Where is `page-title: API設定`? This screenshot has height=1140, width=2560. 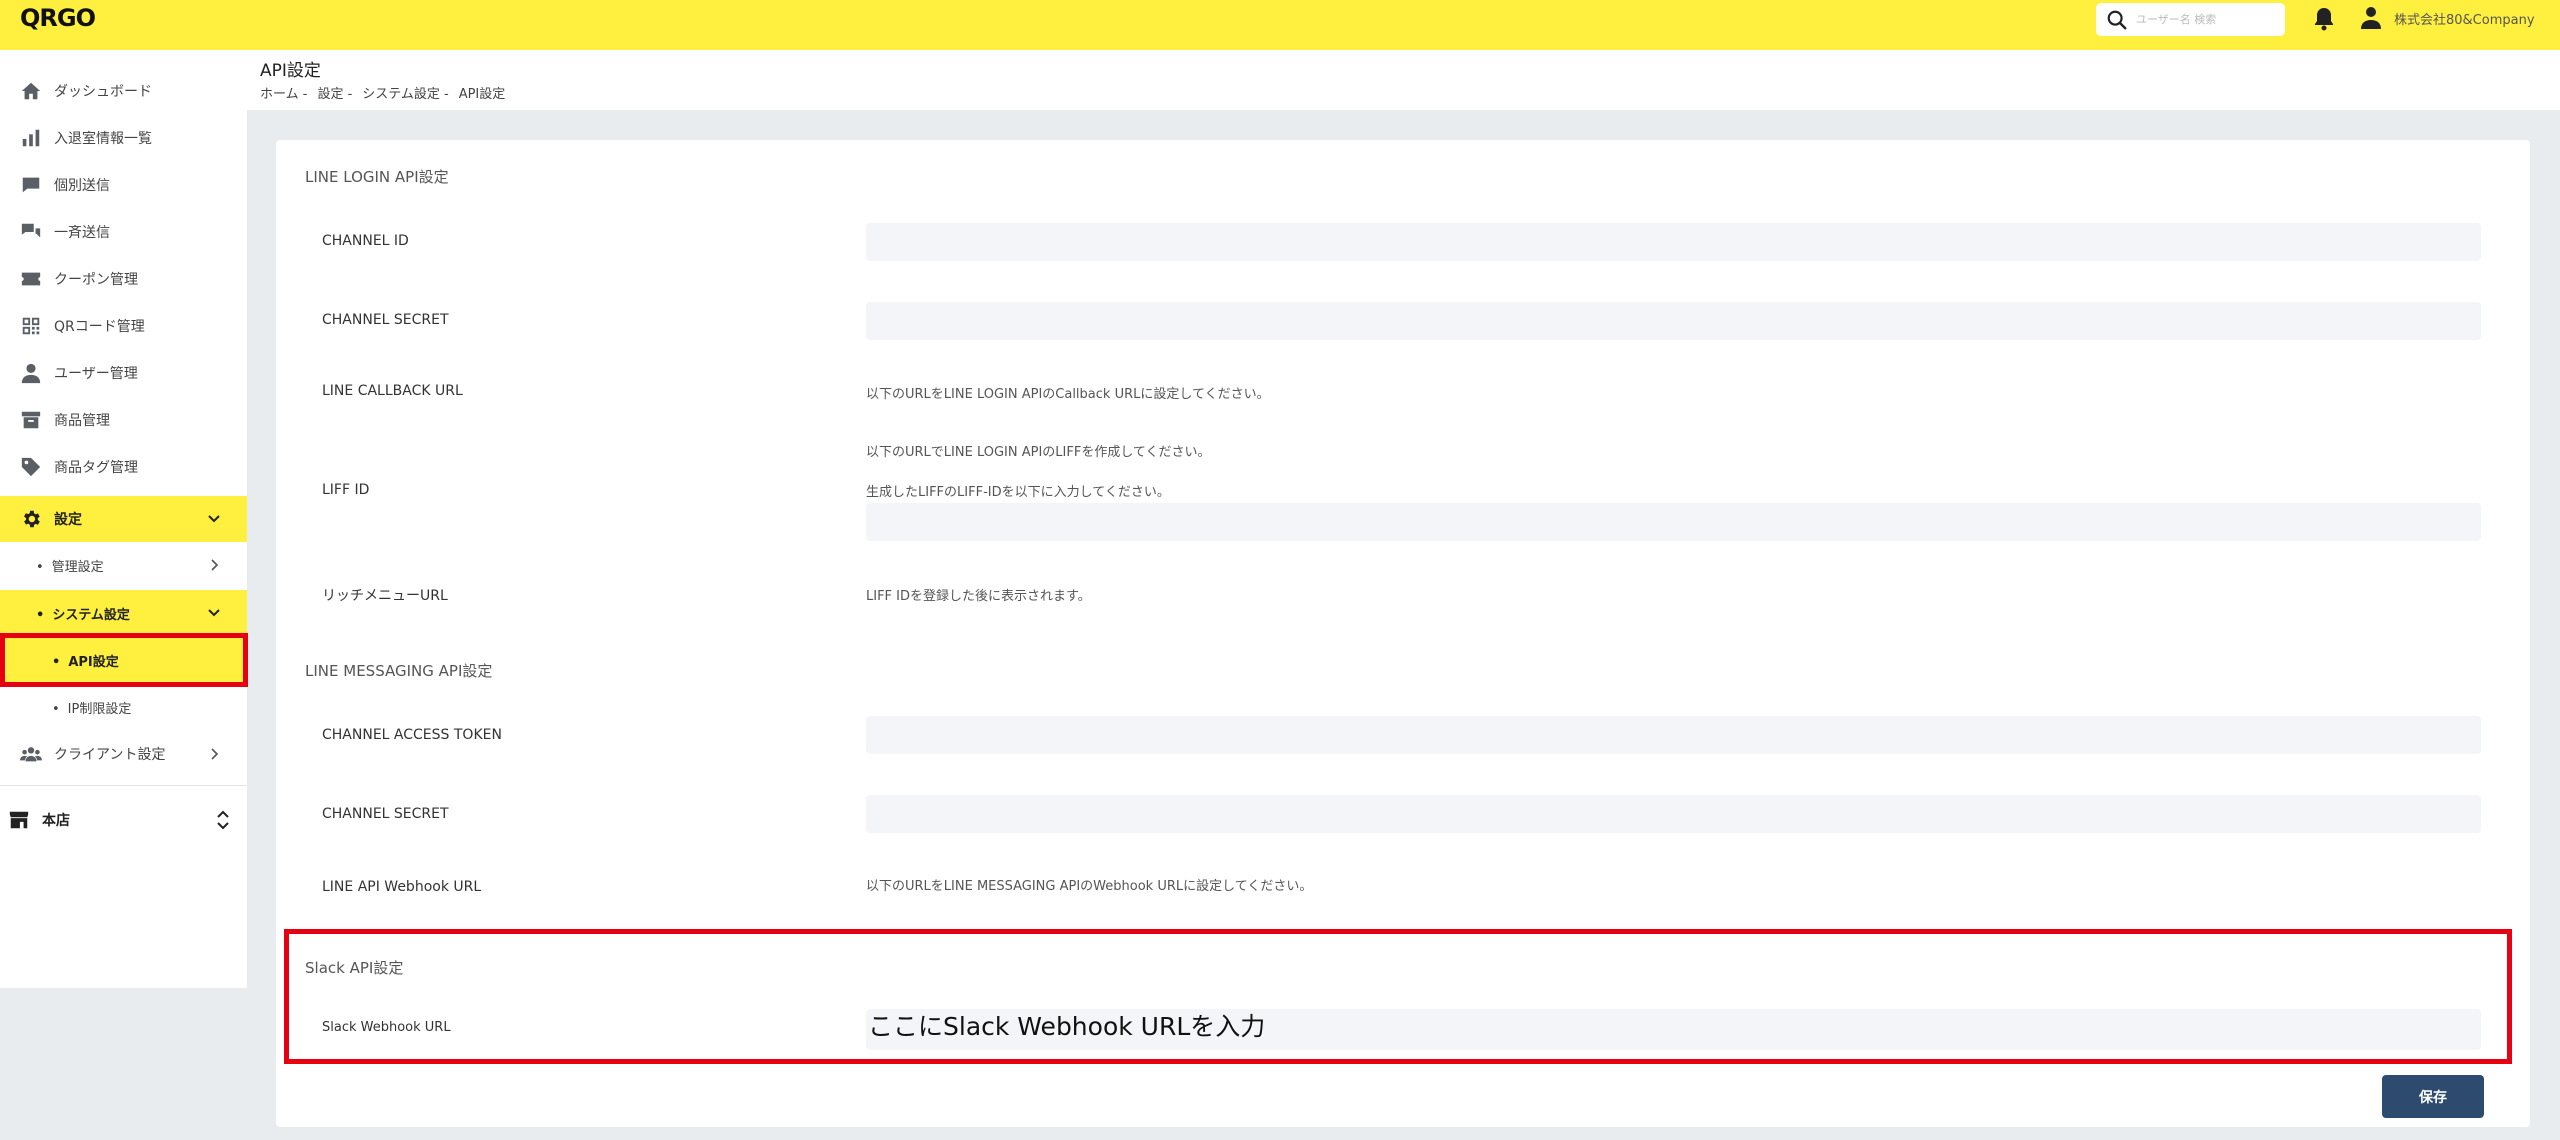
page-title: API設定 is located at coordinates (290, 71).